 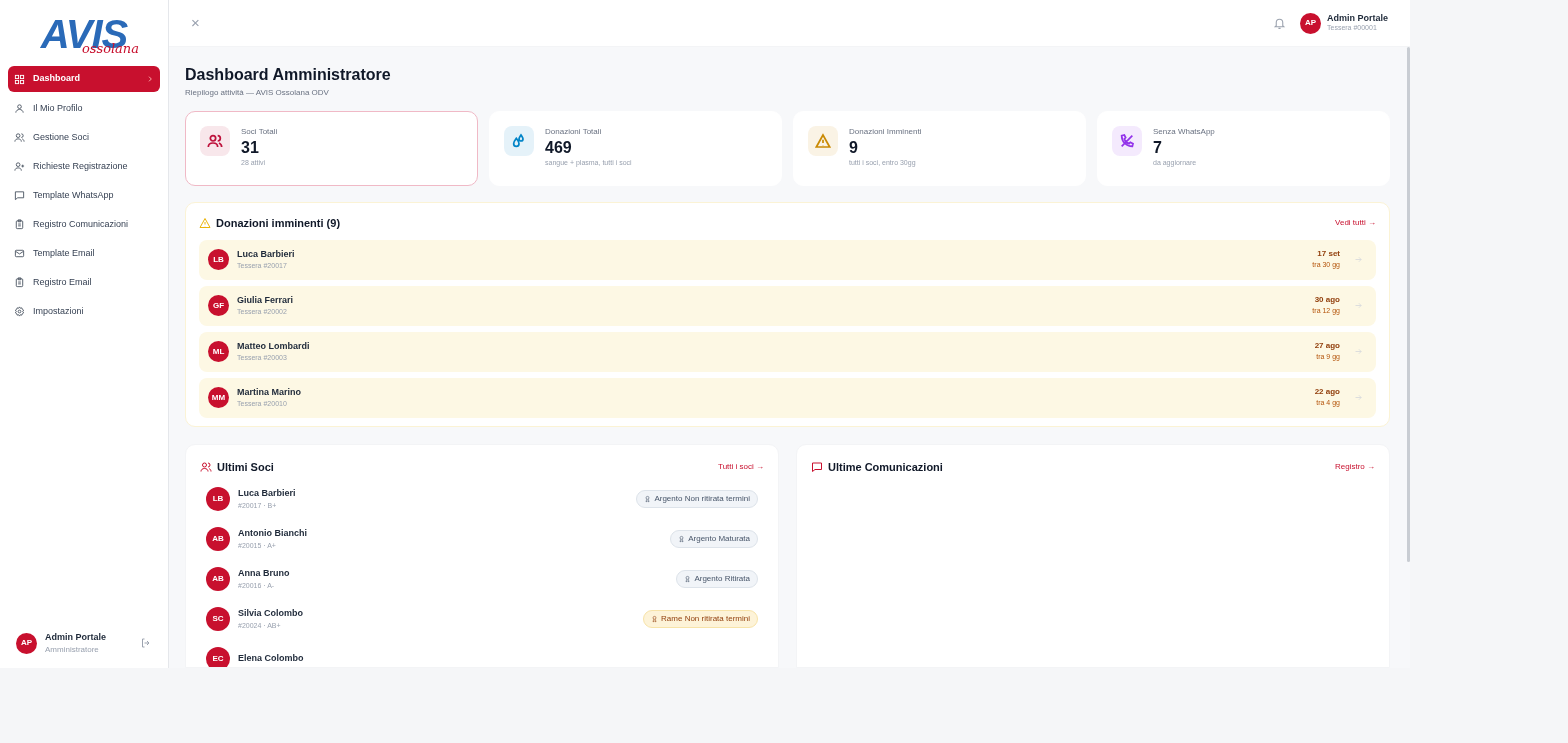 What do you see at coordinates (259, 132) in the screenshot?
I see `stat-label: Soci Totali` at bounding box center [259, 132].